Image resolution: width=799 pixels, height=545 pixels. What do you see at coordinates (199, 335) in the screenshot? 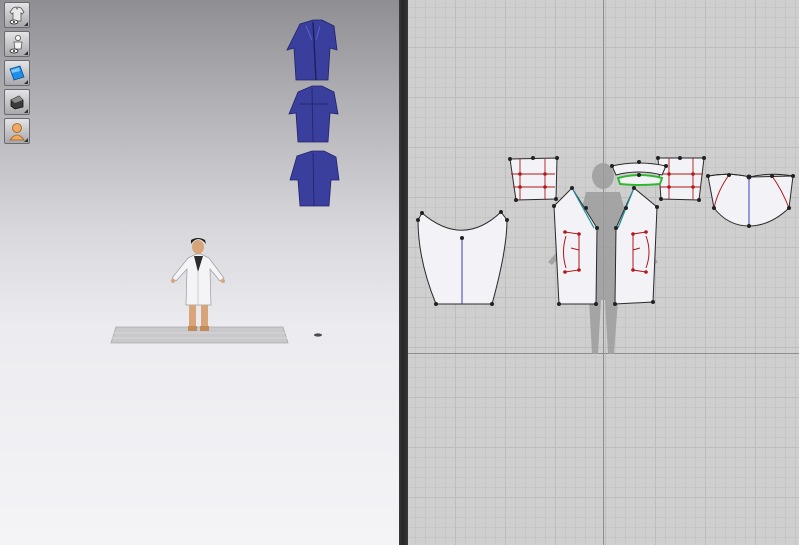
I see `floor-plane` at bounding box center [199, 335].